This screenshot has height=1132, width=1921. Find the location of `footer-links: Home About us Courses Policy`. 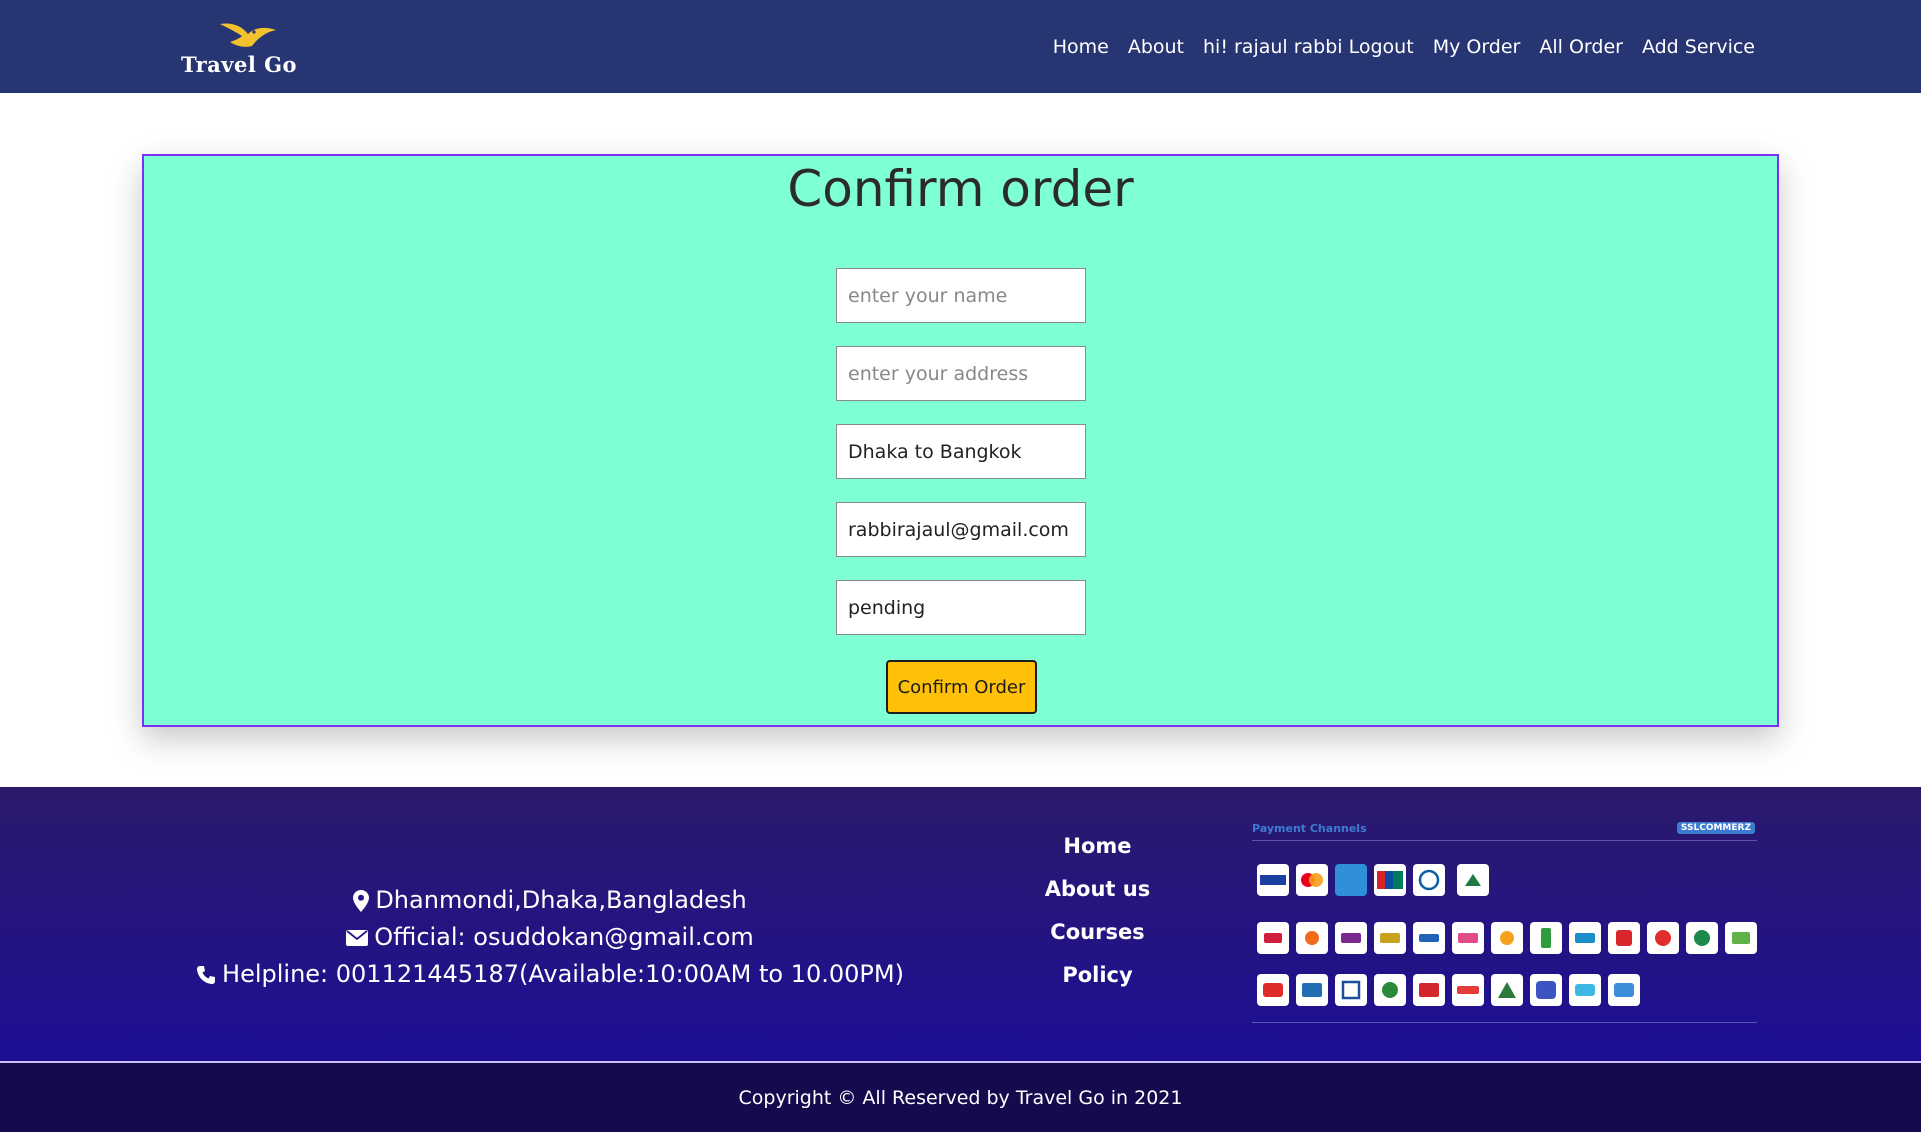

footer-links: Home About us Courses Policy is located at coordinates (1097, 911).